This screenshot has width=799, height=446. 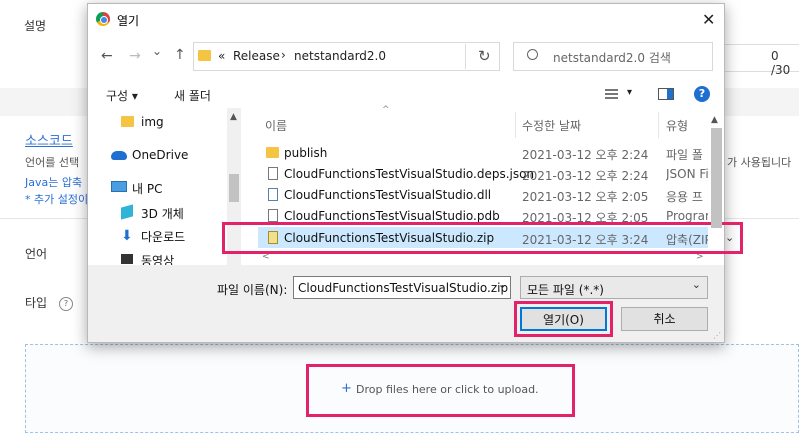 I want to click on file-name: CloudFunctionsTestVisualStudio.dll, so click(x=388, y=195).